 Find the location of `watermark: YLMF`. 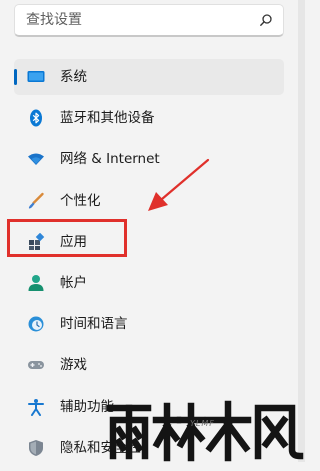

watermark: YLMF is located at coordinates (204, 430).